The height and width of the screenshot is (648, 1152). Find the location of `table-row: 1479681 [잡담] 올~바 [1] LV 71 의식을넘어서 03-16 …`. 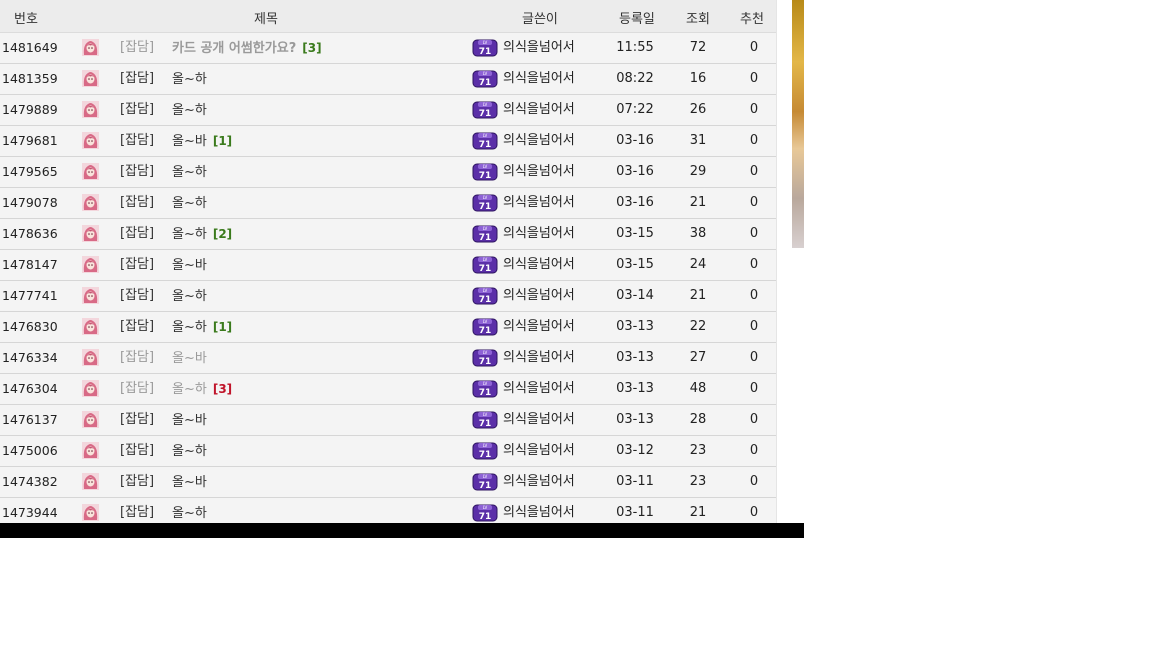

table-row: 1479681 [잡담] 올~바 [1] LV 71 의식을넘어서 03-16 … is located at coordinates (388, 141).